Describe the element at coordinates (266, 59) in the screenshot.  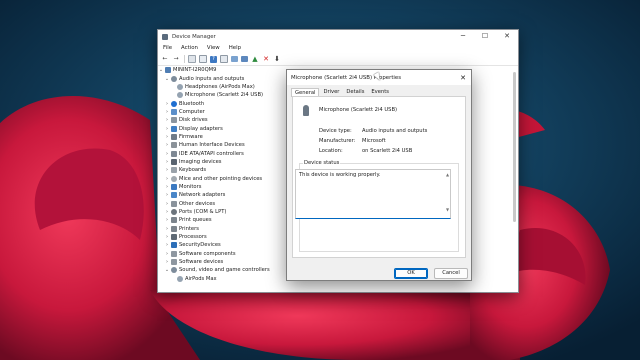
I see `uninstall-icon: ✕` at that location.